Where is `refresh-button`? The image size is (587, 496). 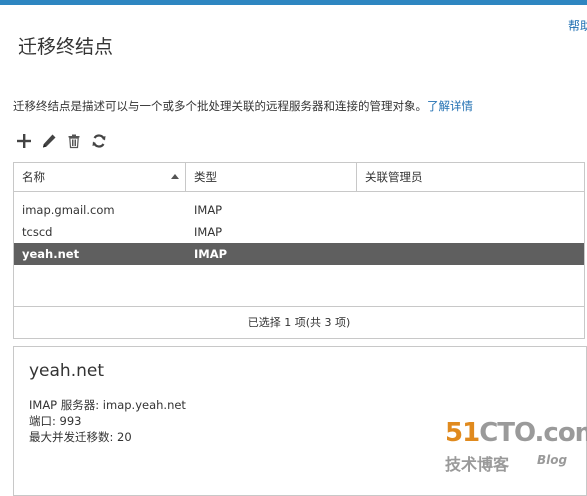 refresh-button is located at coordinates (99, 141).